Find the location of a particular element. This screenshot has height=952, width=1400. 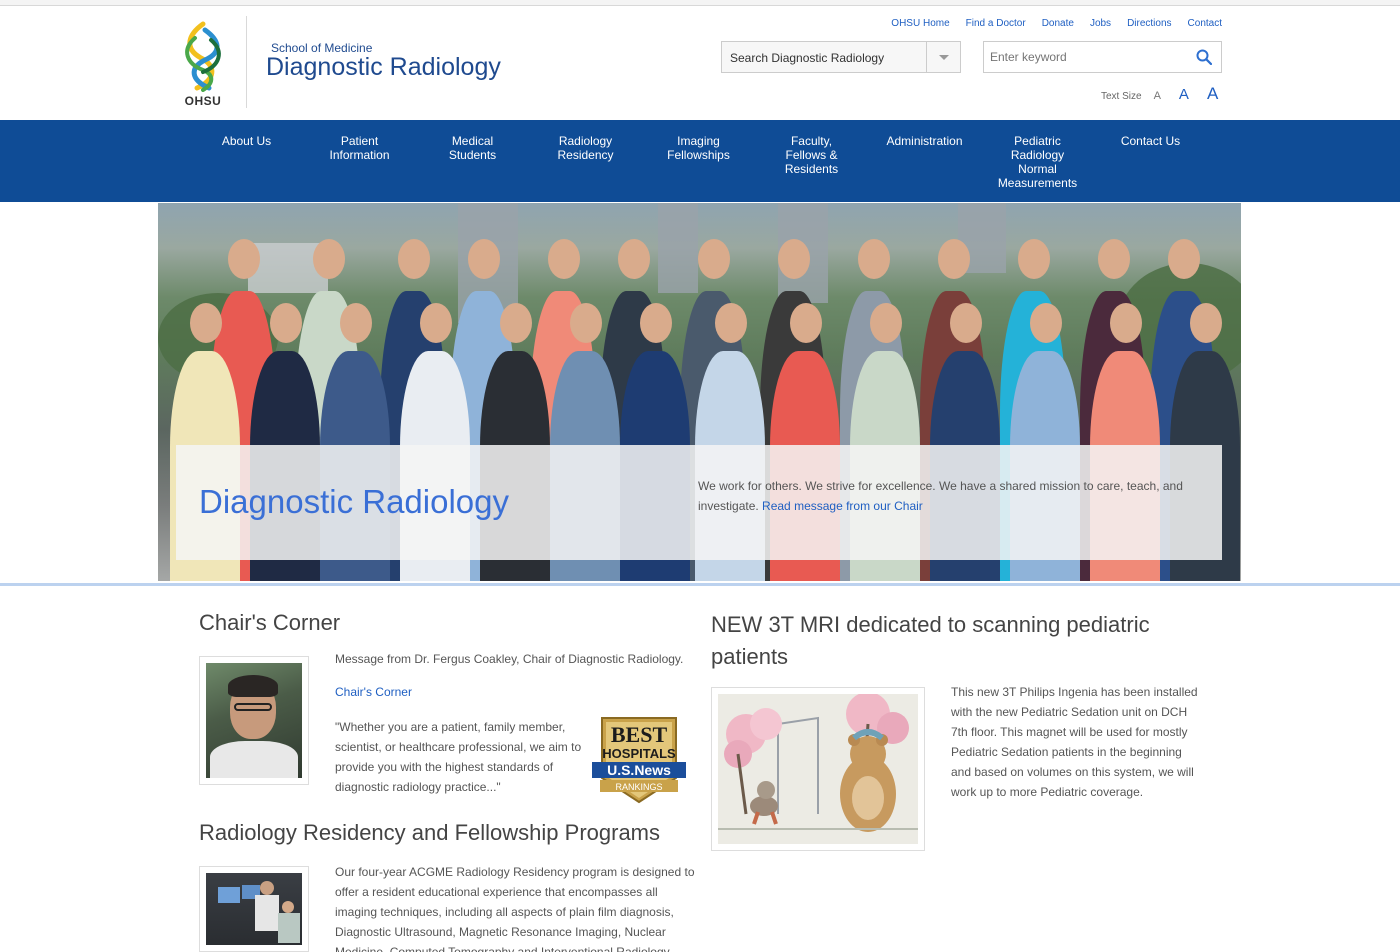

chair-portrait is located at coordinates (254, 720).